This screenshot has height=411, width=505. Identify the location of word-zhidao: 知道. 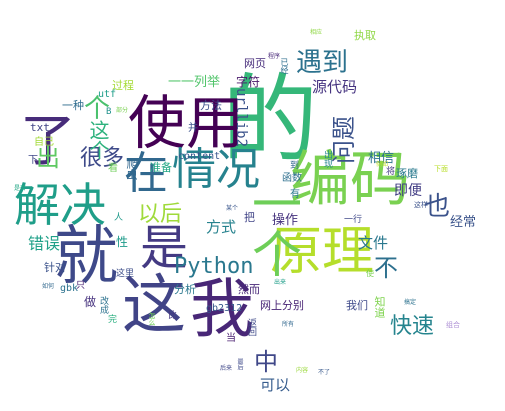
(379, 307).